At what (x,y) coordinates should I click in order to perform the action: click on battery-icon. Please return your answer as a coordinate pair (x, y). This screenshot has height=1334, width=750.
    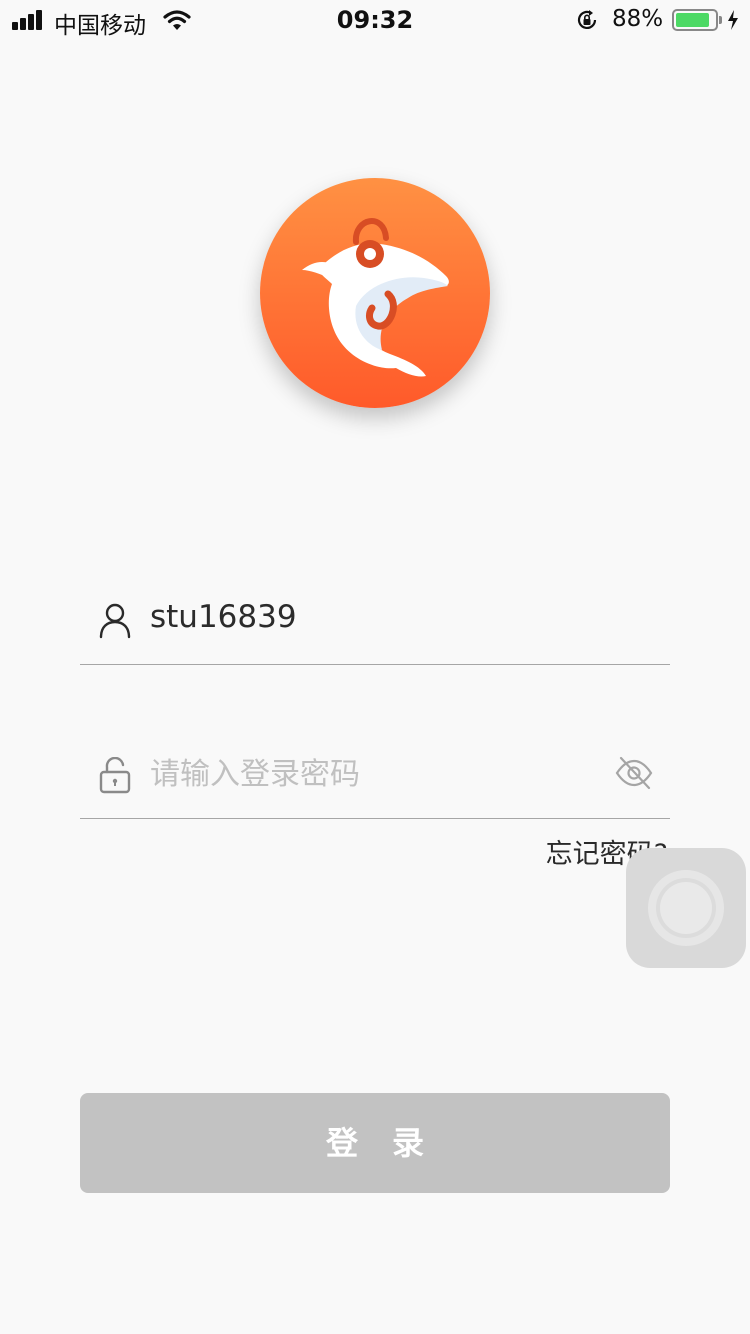
    Looking at the image, I should click on (695, 20).